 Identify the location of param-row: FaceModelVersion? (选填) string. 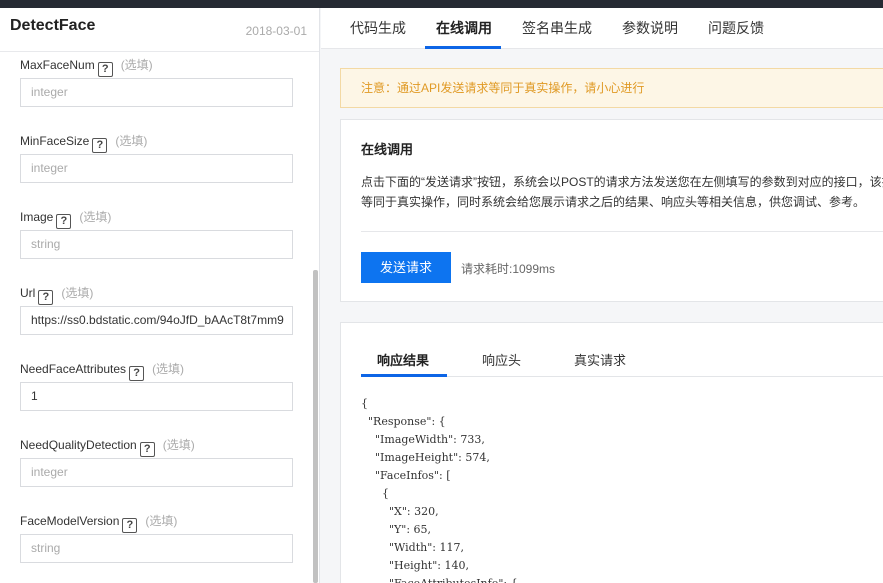
(156, 546).